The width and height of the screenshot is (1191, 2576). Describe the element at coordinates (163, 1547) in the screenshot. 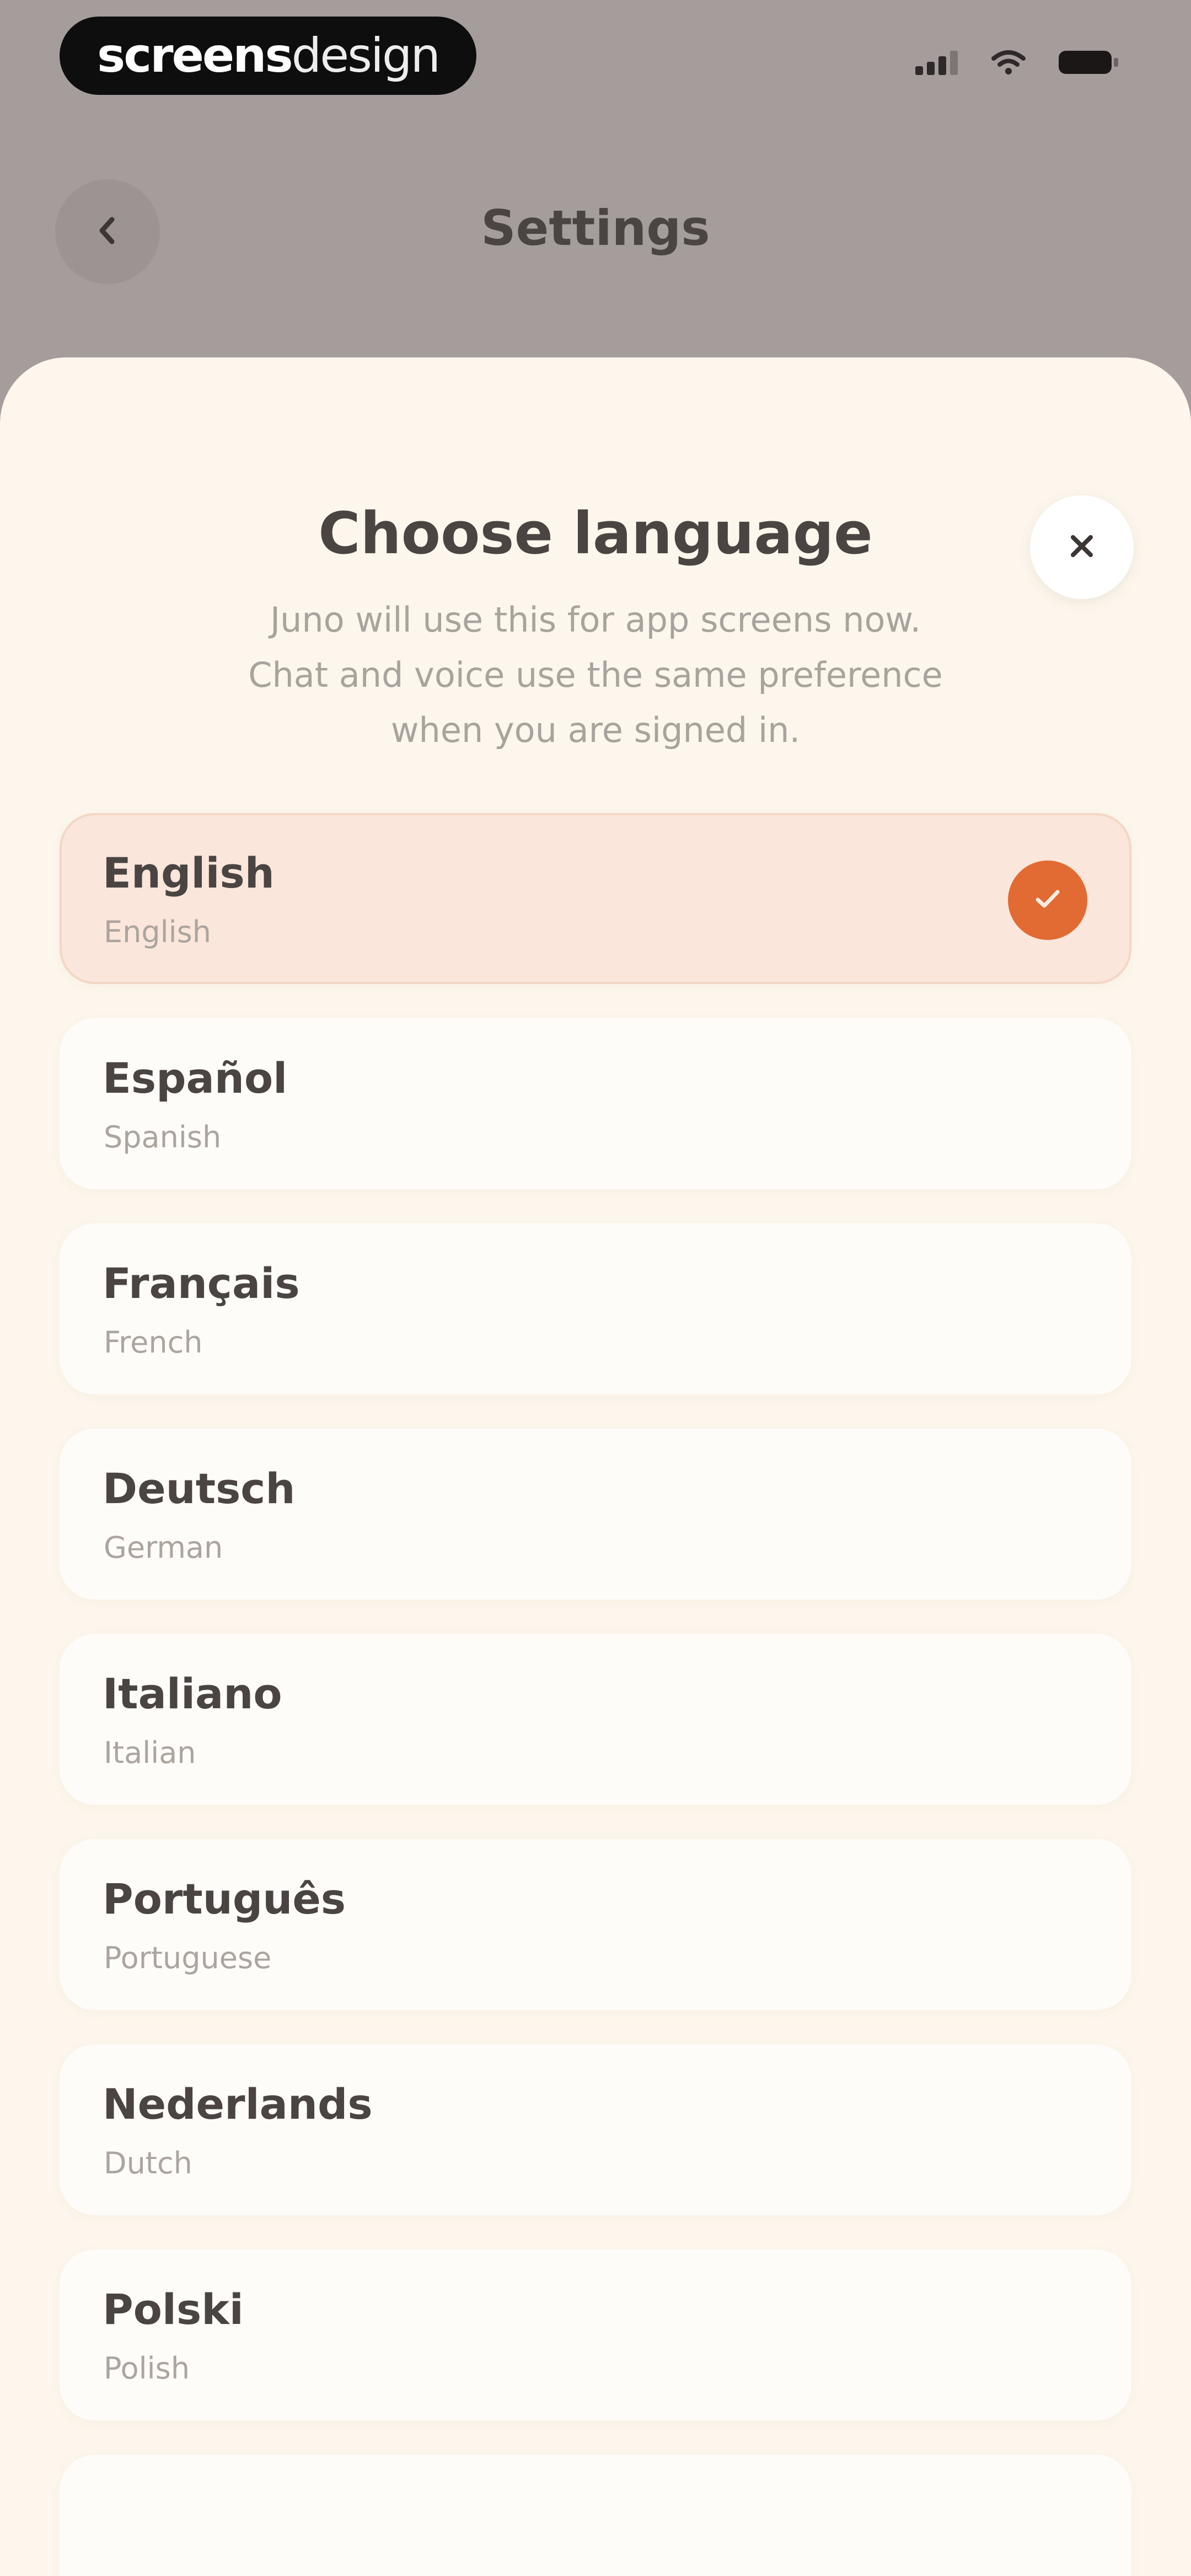

I see `language-english-name: German` at that location.